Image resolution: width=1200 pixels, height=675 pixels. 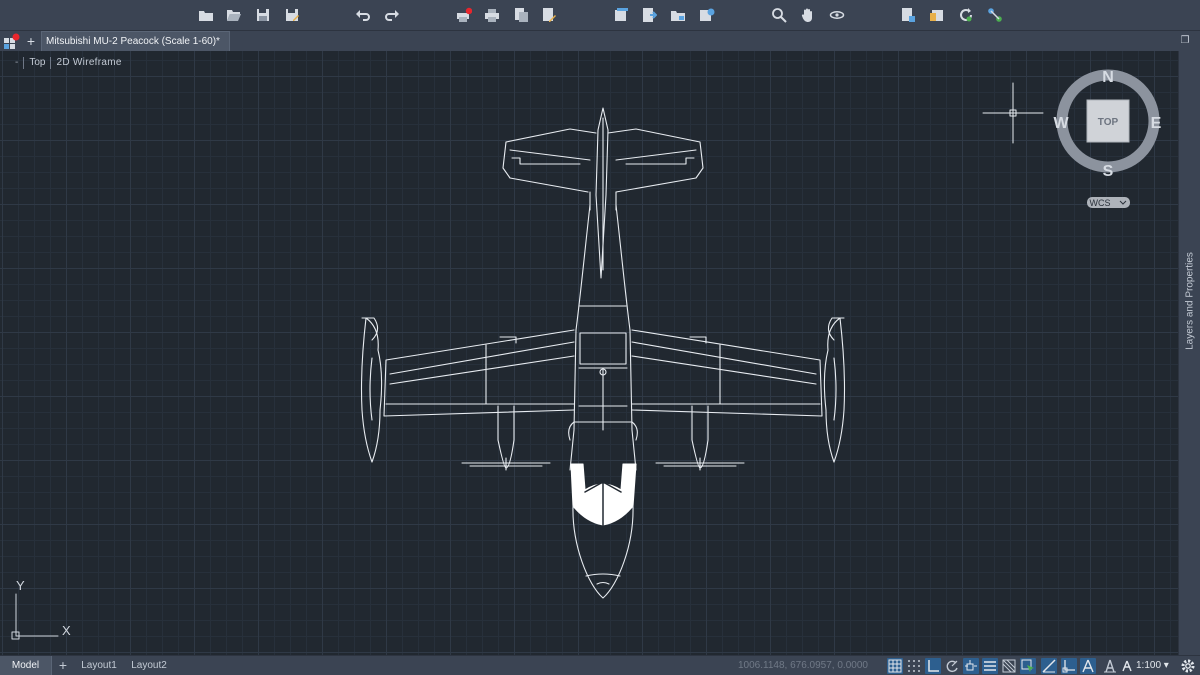 I want to click on grid-toggle, so click(x=895, y=666).